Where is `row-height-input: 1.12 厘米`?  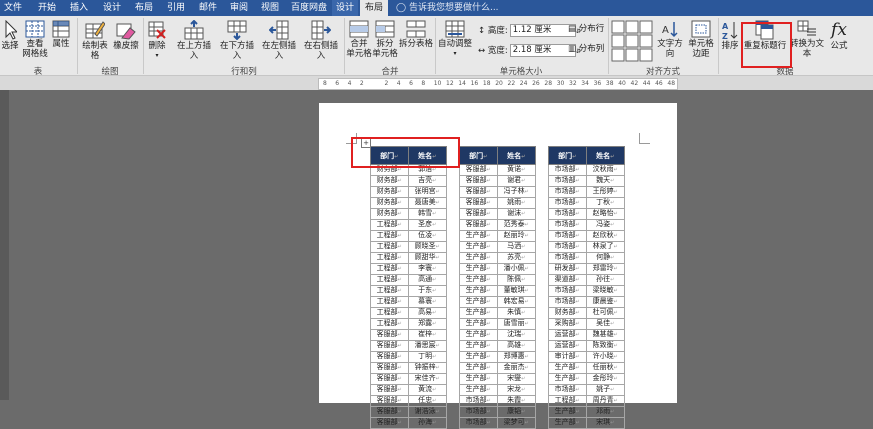
row-height-input: 1.12 厘米 is located at coordinates (542, 30).